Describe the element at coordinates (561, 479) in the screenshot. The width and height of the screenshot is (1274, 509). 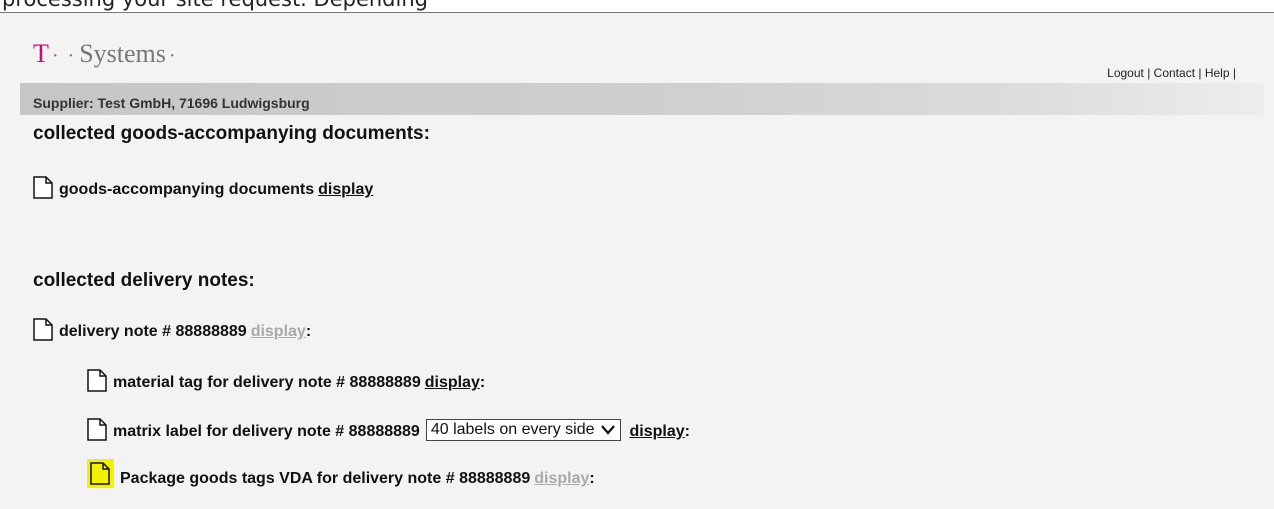
I see `package-tags-display-link: display` at that location.